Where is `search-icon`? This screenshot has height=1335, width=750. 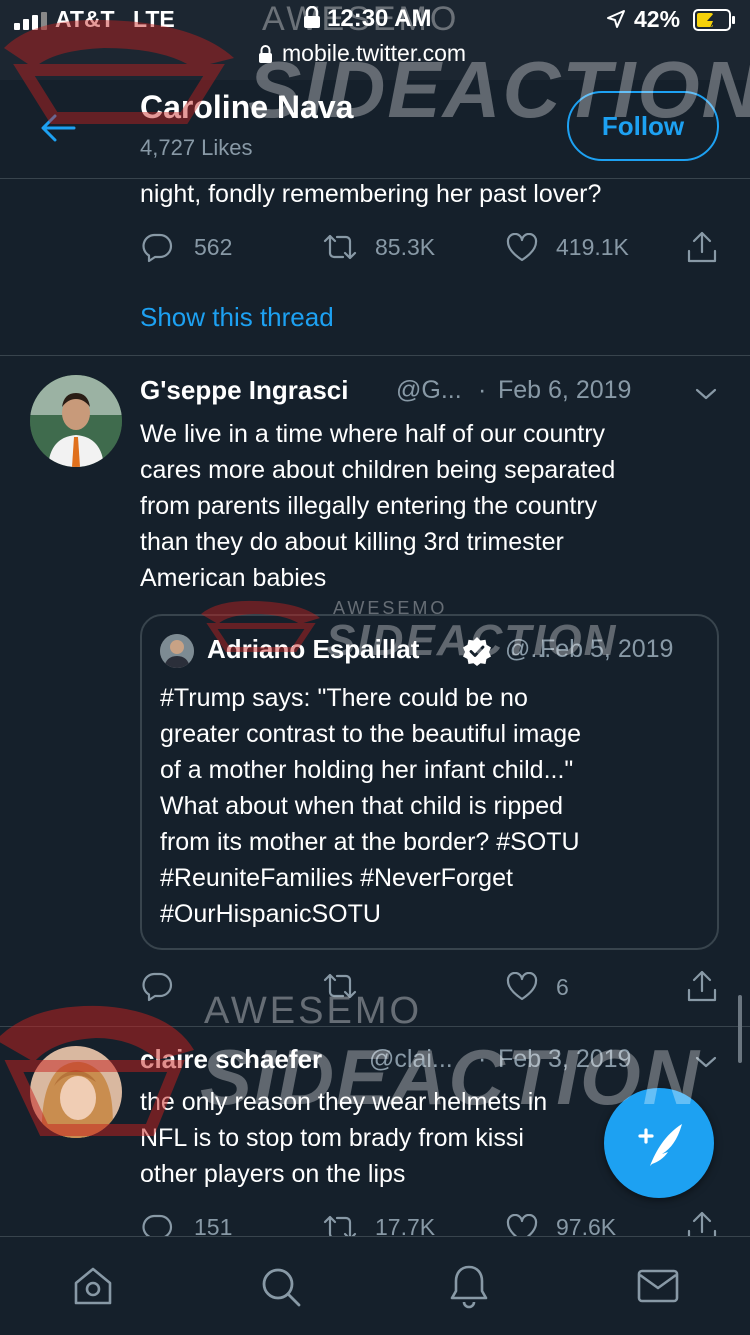 search-icon is located at coordinates (281, 1287).